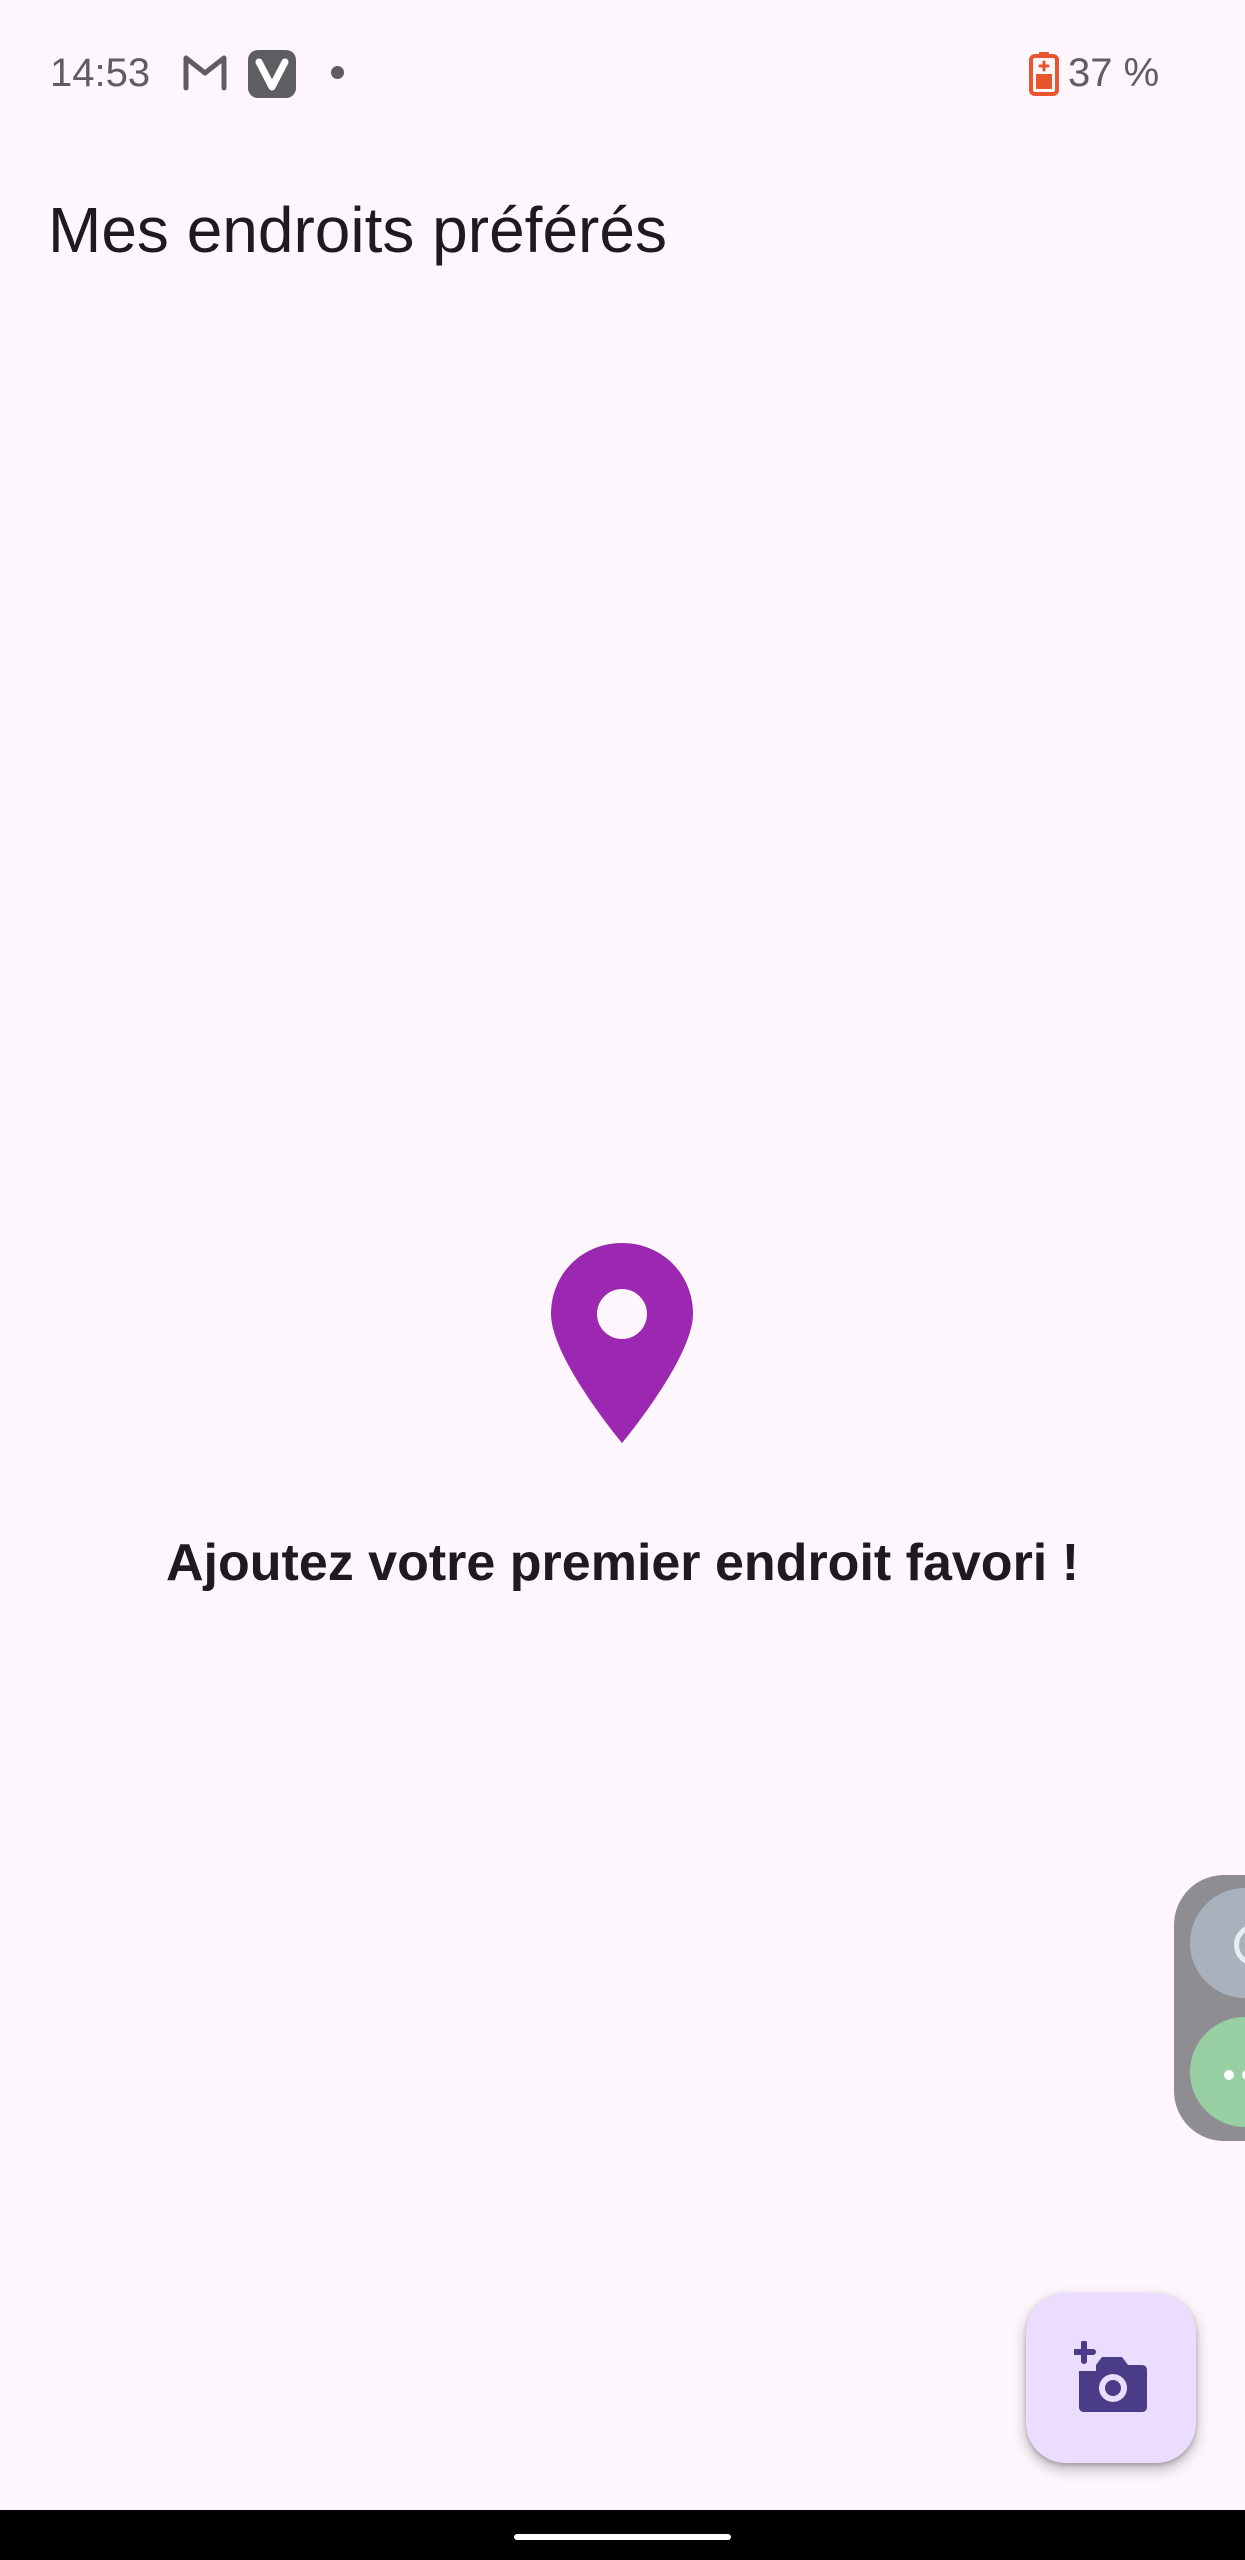  Describe the element at coordinates (337, 72) in the screenshot. I see `notification-dot` at that location.